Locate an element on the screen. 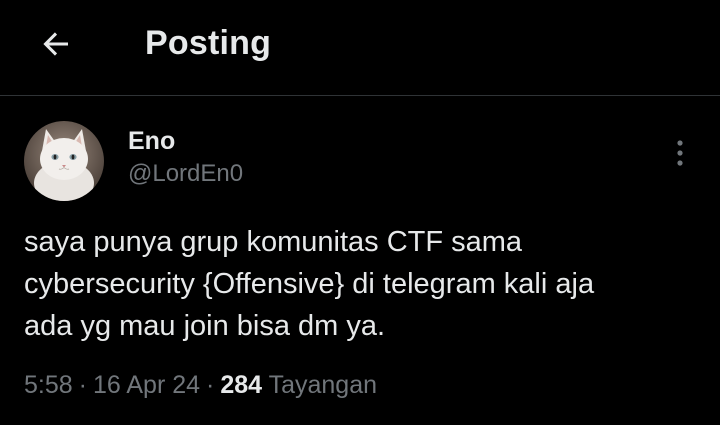 The height and width of the screenshot is (425, 720). post-date: 16 Apr 24 is located at coordinates (146, 385).